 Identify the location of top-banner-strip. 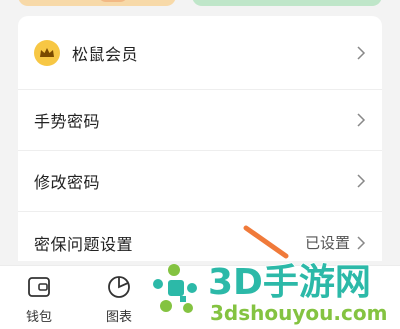
(200, 4).